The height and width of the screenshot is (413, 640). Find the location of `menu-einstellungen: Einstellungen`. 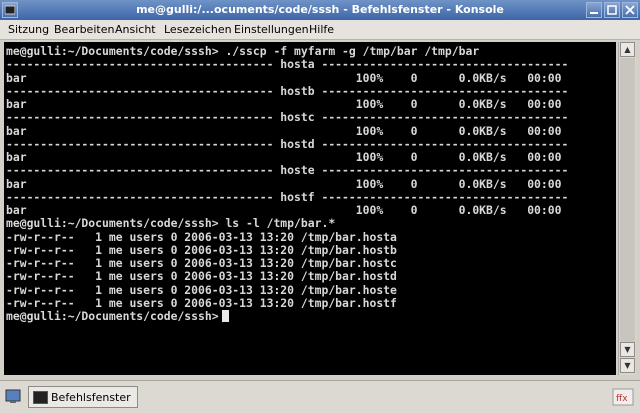

menu-einstellungen: Einstellungen is located at coordinates (271, 29).